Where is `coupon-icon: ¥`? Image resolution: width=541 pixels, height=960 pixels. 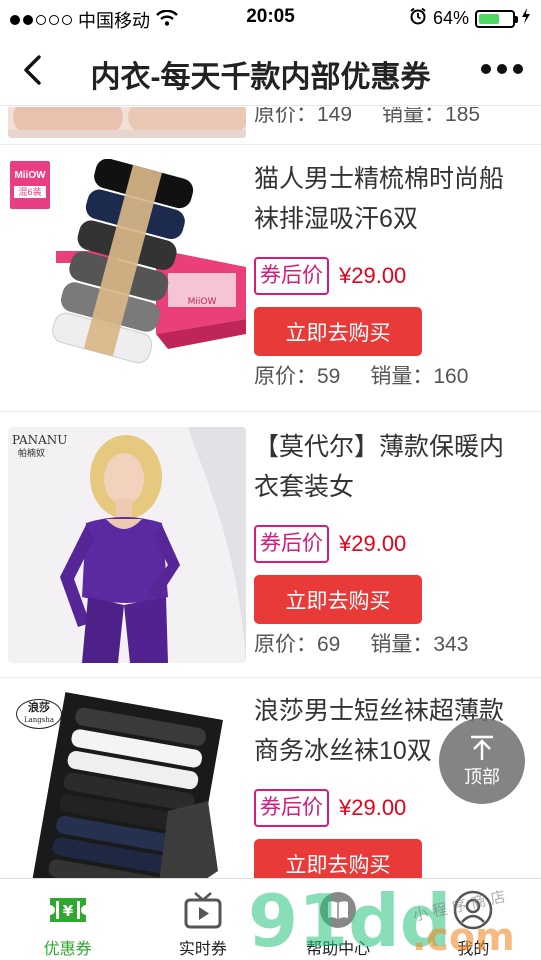
coupon-icon: ¥ is located at coordinates (68, 910).